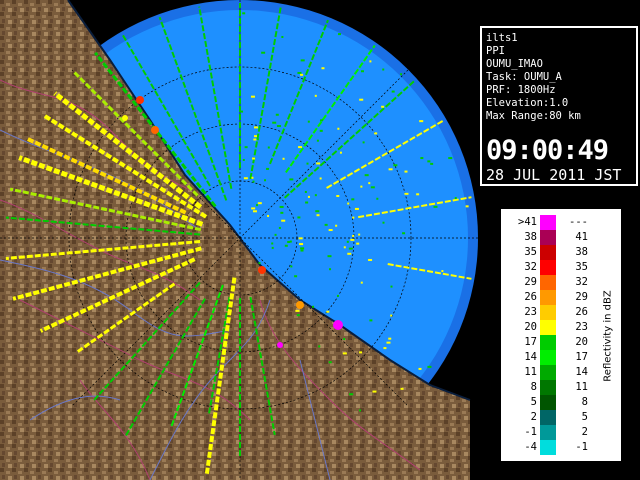  Describe the element at coordinates (530, 447) in the screenshot. I see `legend-low-value: -4` at that location.